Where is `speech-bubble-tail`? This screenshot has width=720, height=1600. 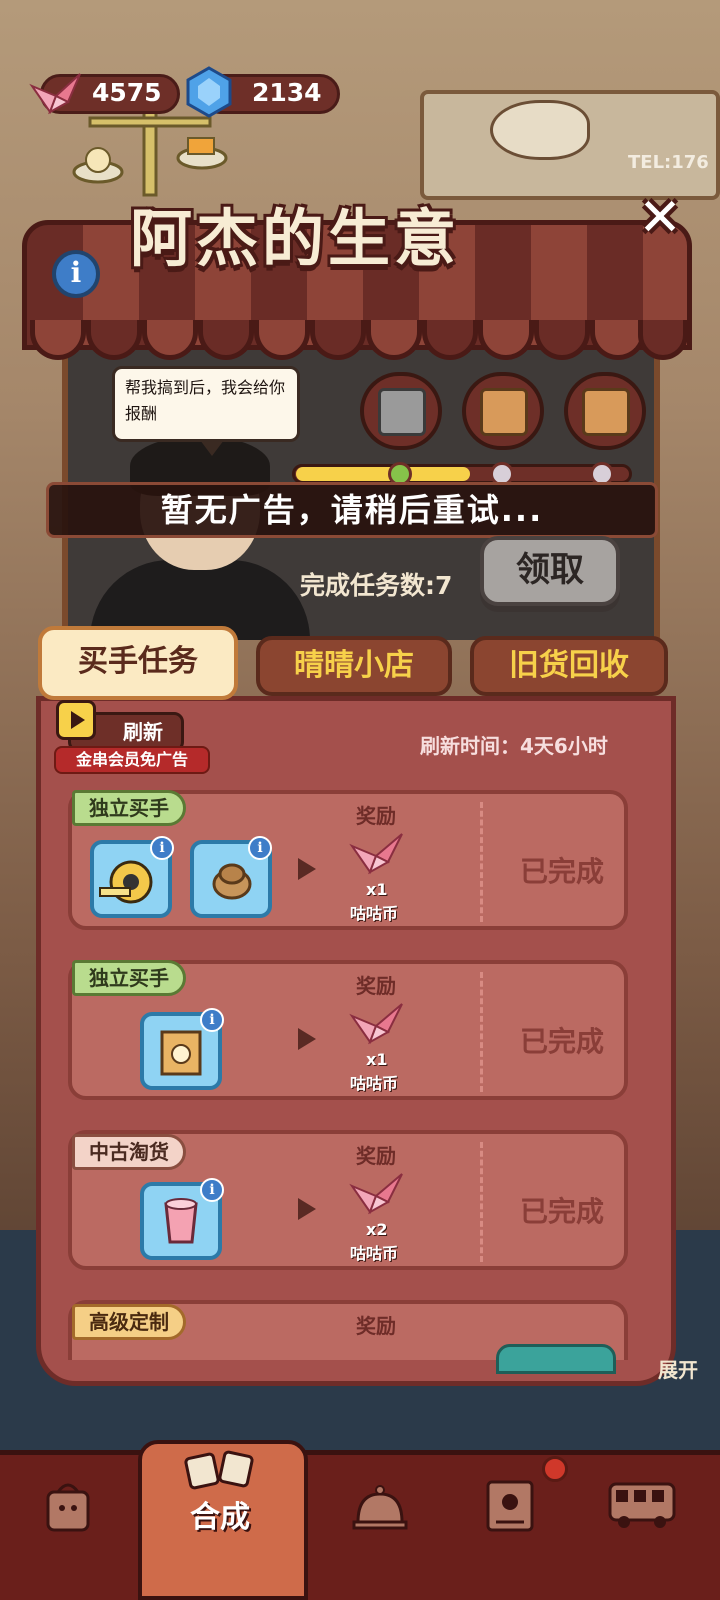 speech-bubble-tail is located at coordinates (212, 448).